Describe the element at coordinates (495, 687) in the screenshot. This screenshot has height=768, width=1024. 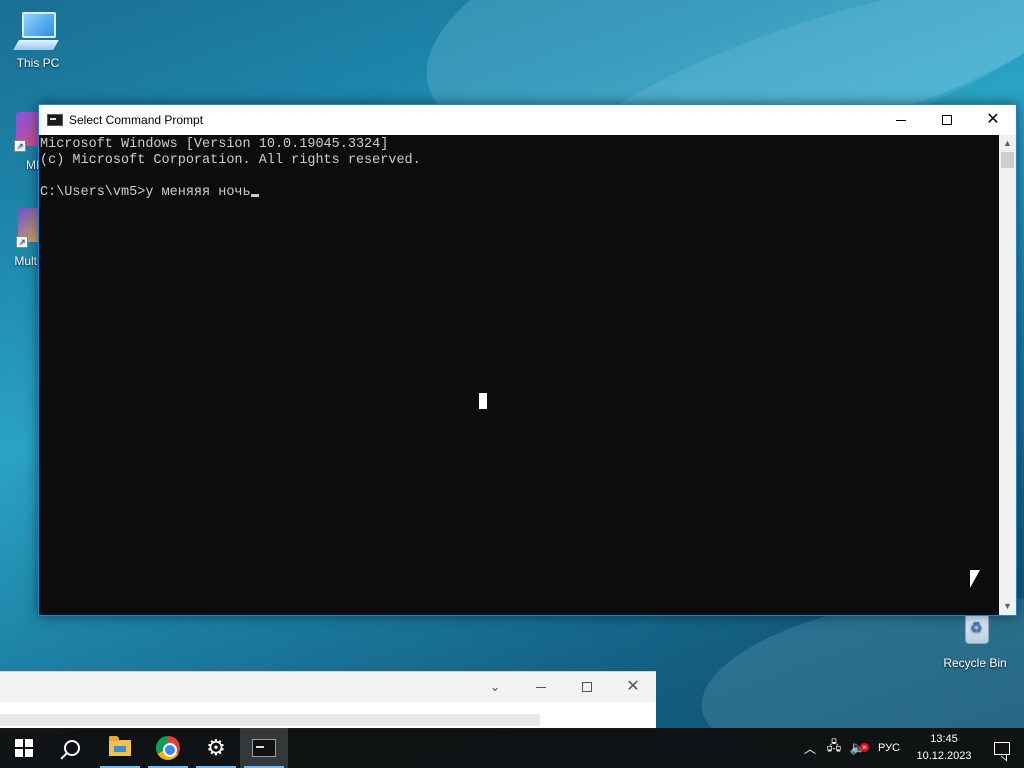
I see `chevron-down-icon: ⌄` at that location.